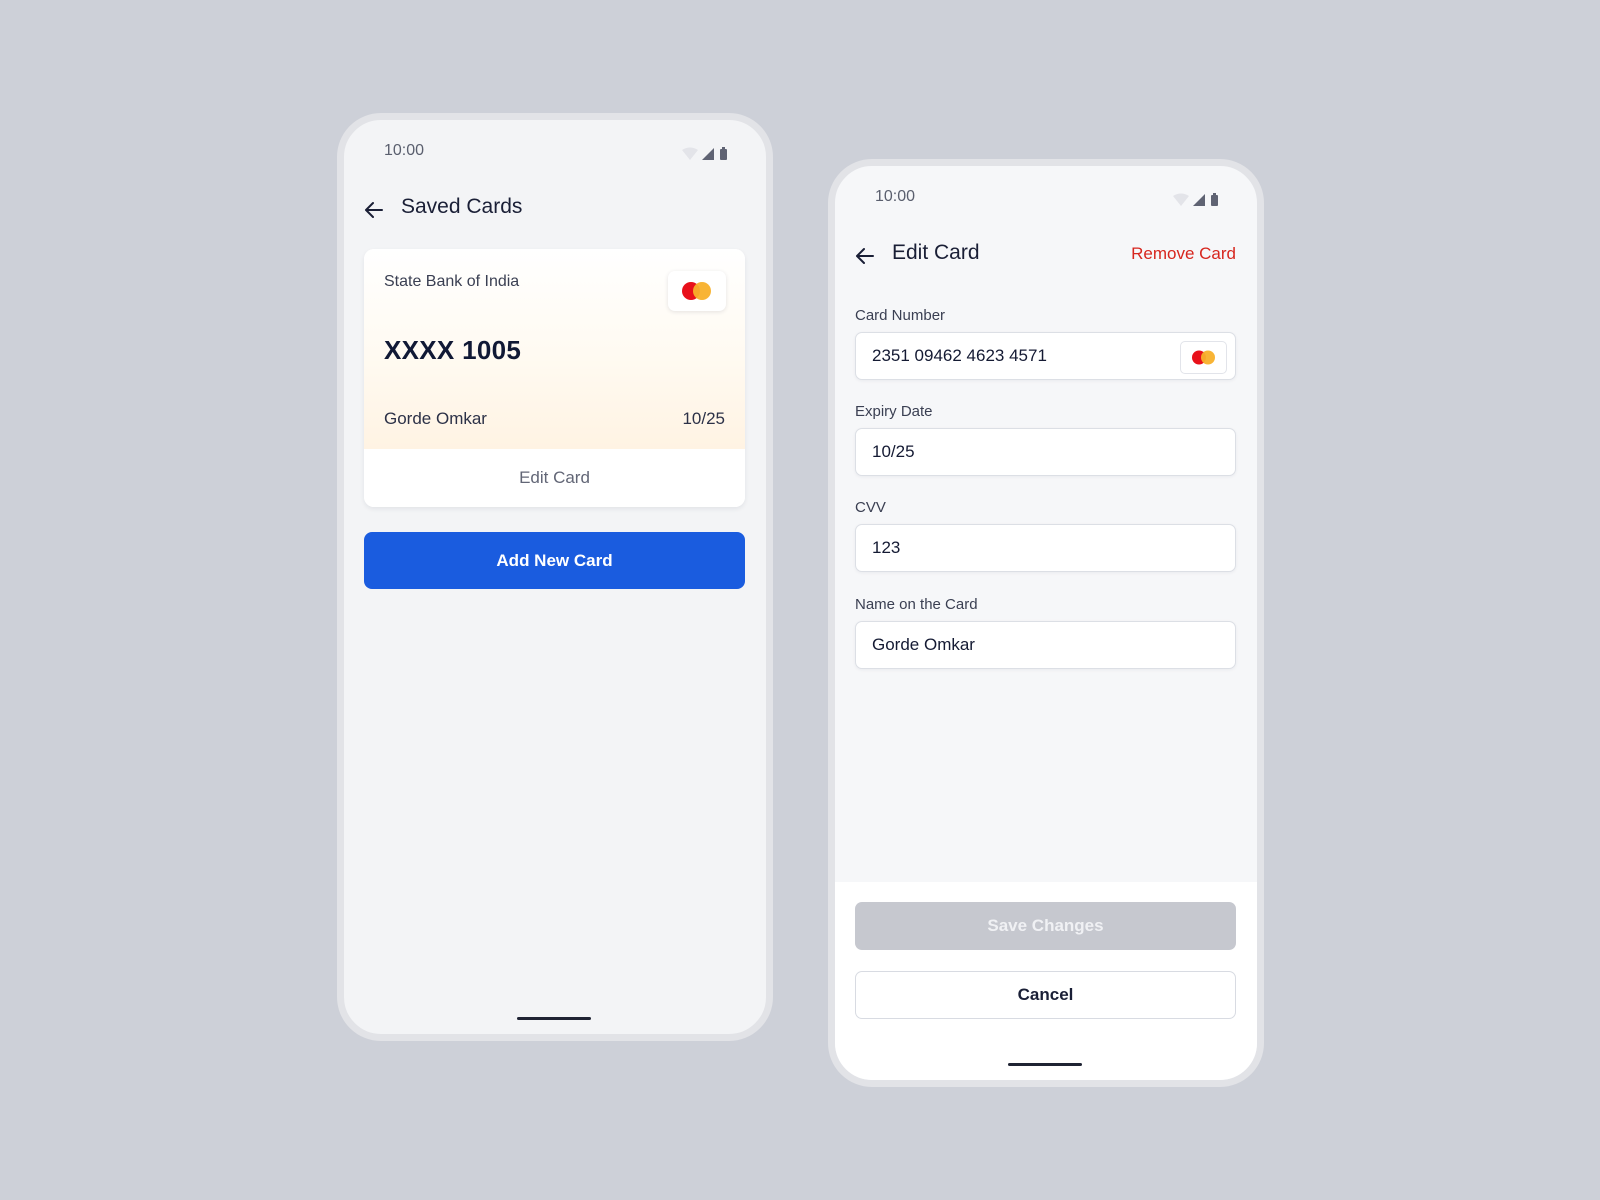  What do you see at coordinates (555, 210) in the screenshot?
I see `app-header: Saved Cards` at bounding box center [555, 210].